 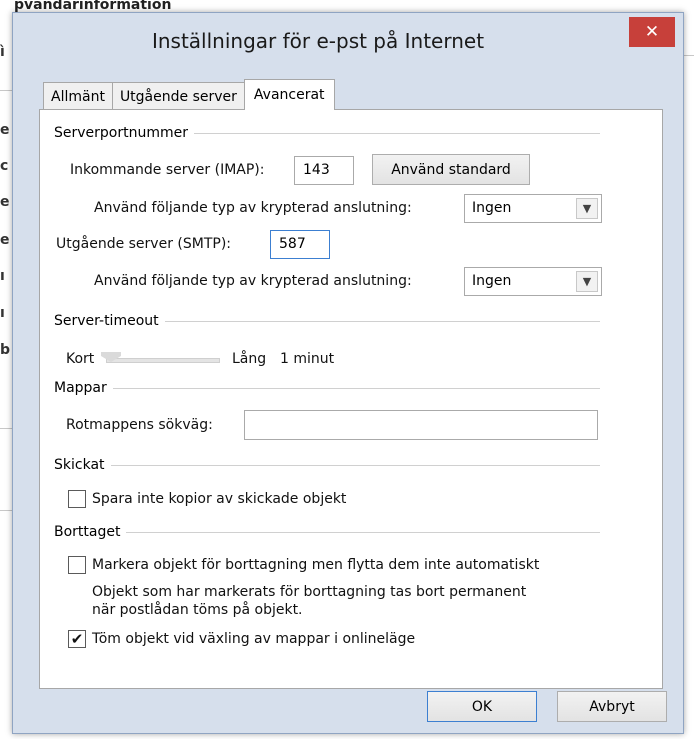 What do you see at coordinates (612, 706) in the screenshot?
I see `cancel-button: Avbryt` at bounding box center [612, 706].